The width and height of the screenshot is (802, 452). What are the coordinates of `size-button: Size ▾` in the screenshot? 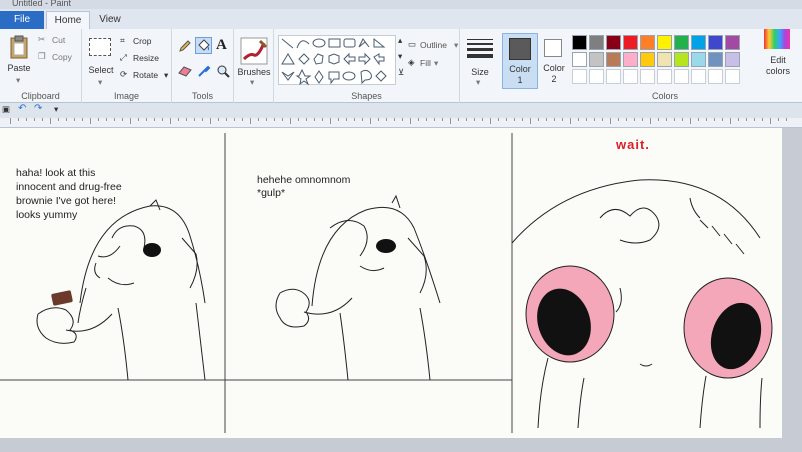 It's located at (480, 66).